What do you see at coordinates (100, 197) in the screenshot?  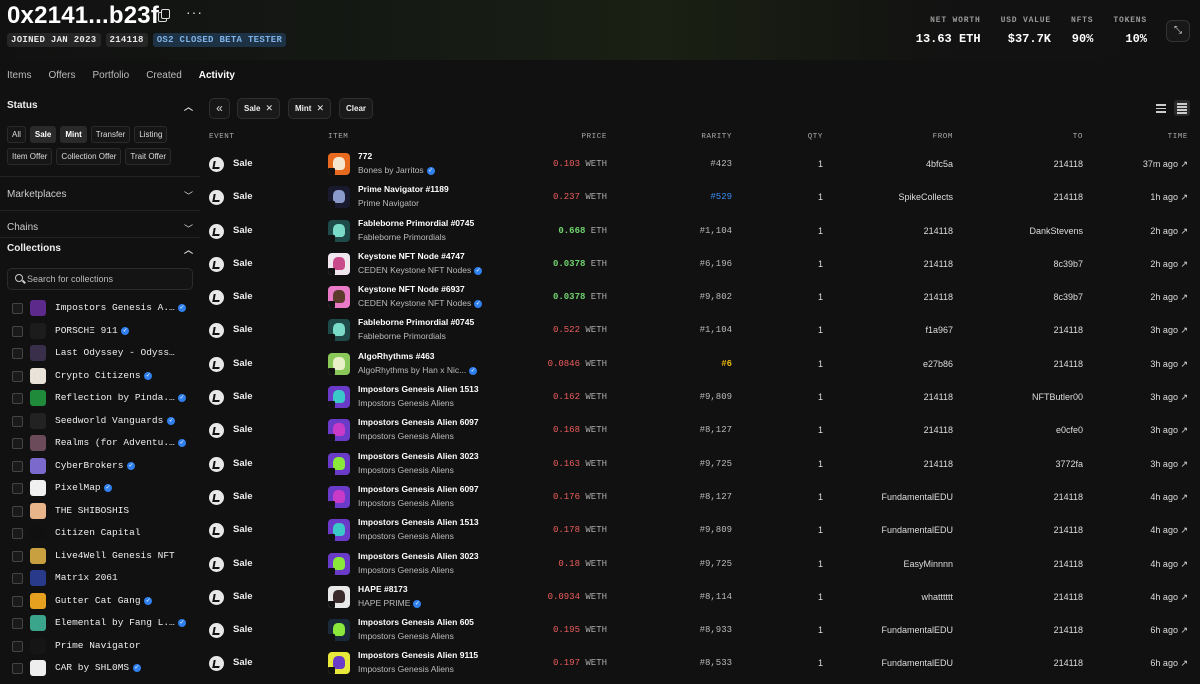 I see `marketplaces-section-header: Marketplaces ﹀` at bounding box center [100, 197].